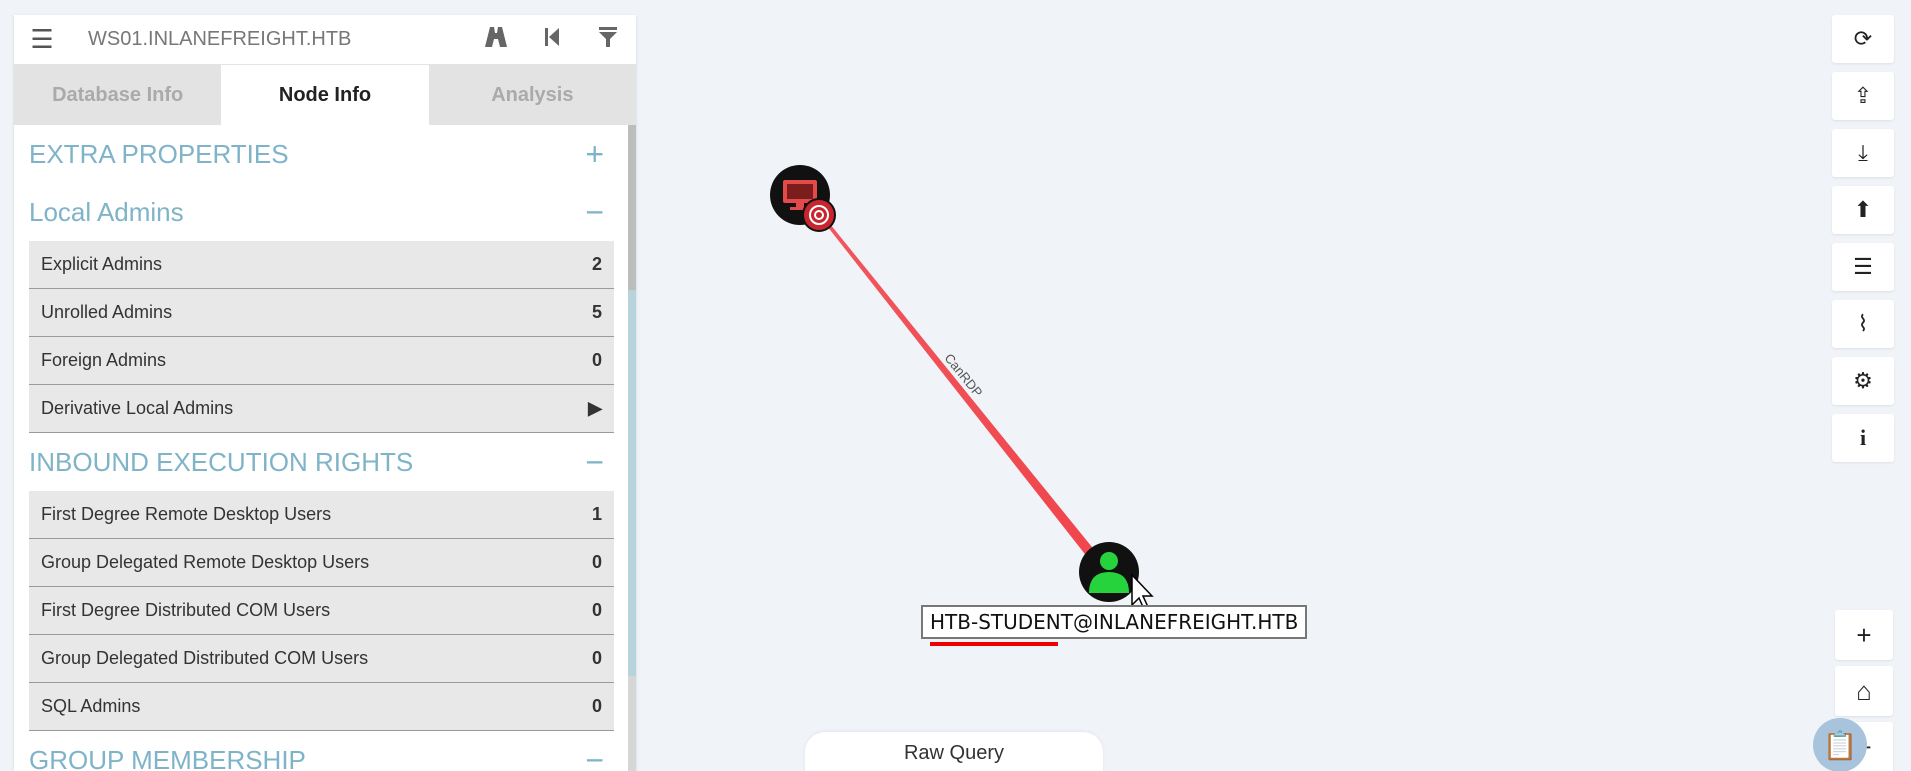  I want to click on section-inbound-execution-rights: INBOUND EXECUTION RIGHTS −, so click(321, 462).